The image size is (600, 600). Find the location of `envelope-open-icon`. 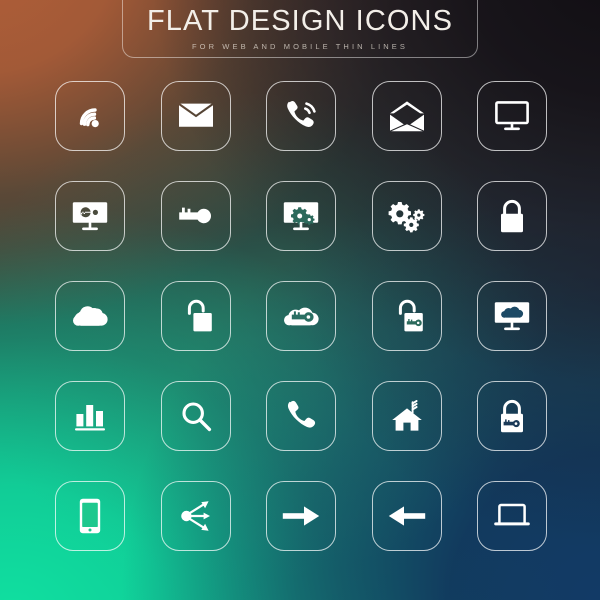

envelope-open-icon is located at coordinates (407, 116).